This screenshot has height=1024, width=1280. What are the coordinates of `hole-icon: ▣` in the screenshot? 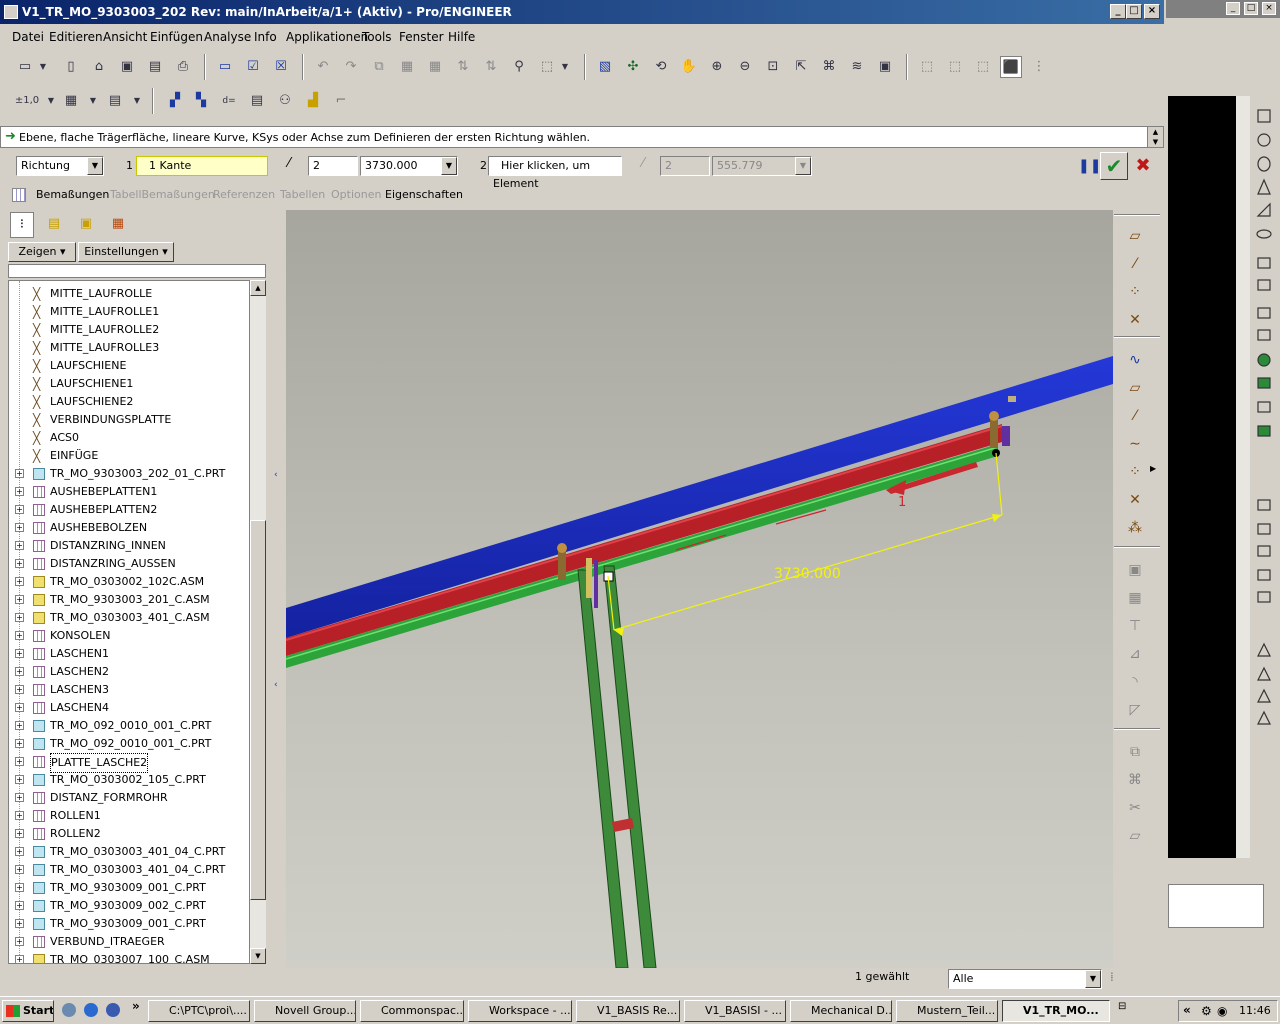 It's located at (1135, 570).